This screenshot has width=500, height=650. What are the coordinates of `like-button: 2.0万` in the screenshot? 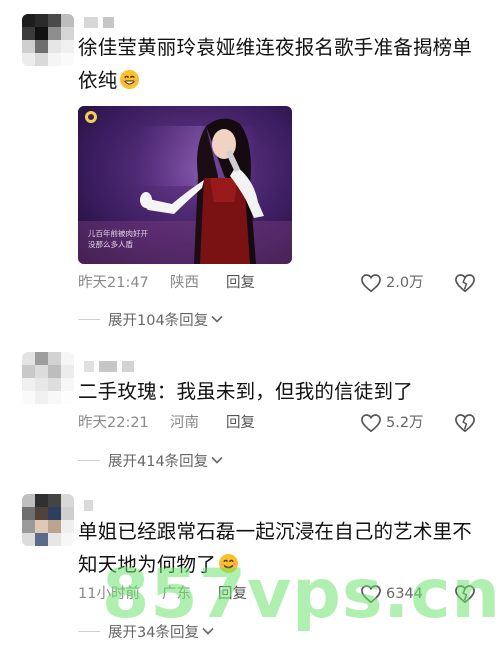 It's located at (392, 283).